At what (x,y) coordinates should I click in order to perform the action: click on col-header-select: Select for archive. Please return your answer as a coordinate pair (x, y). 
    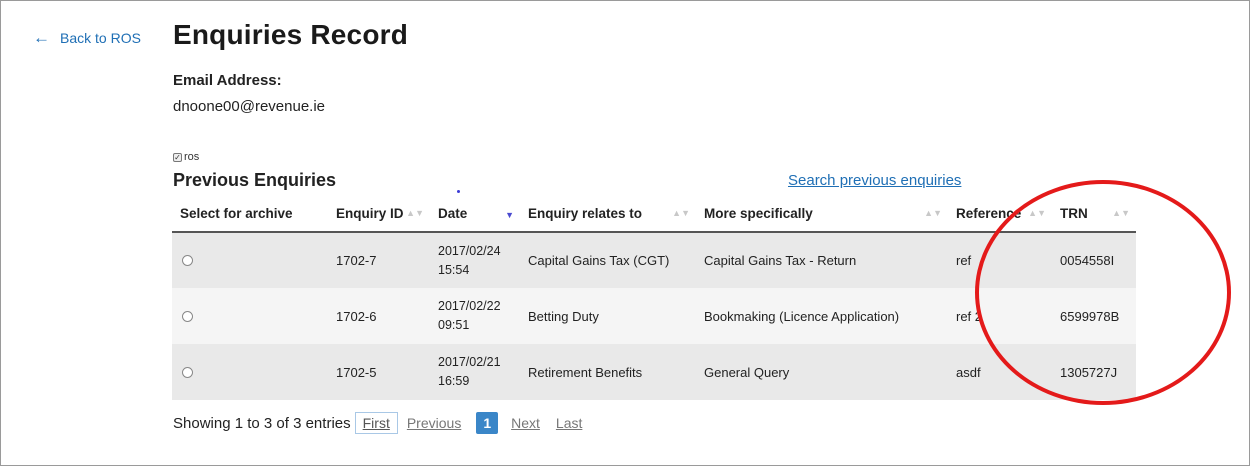
    Looking at the image, I should click on (250, 214).